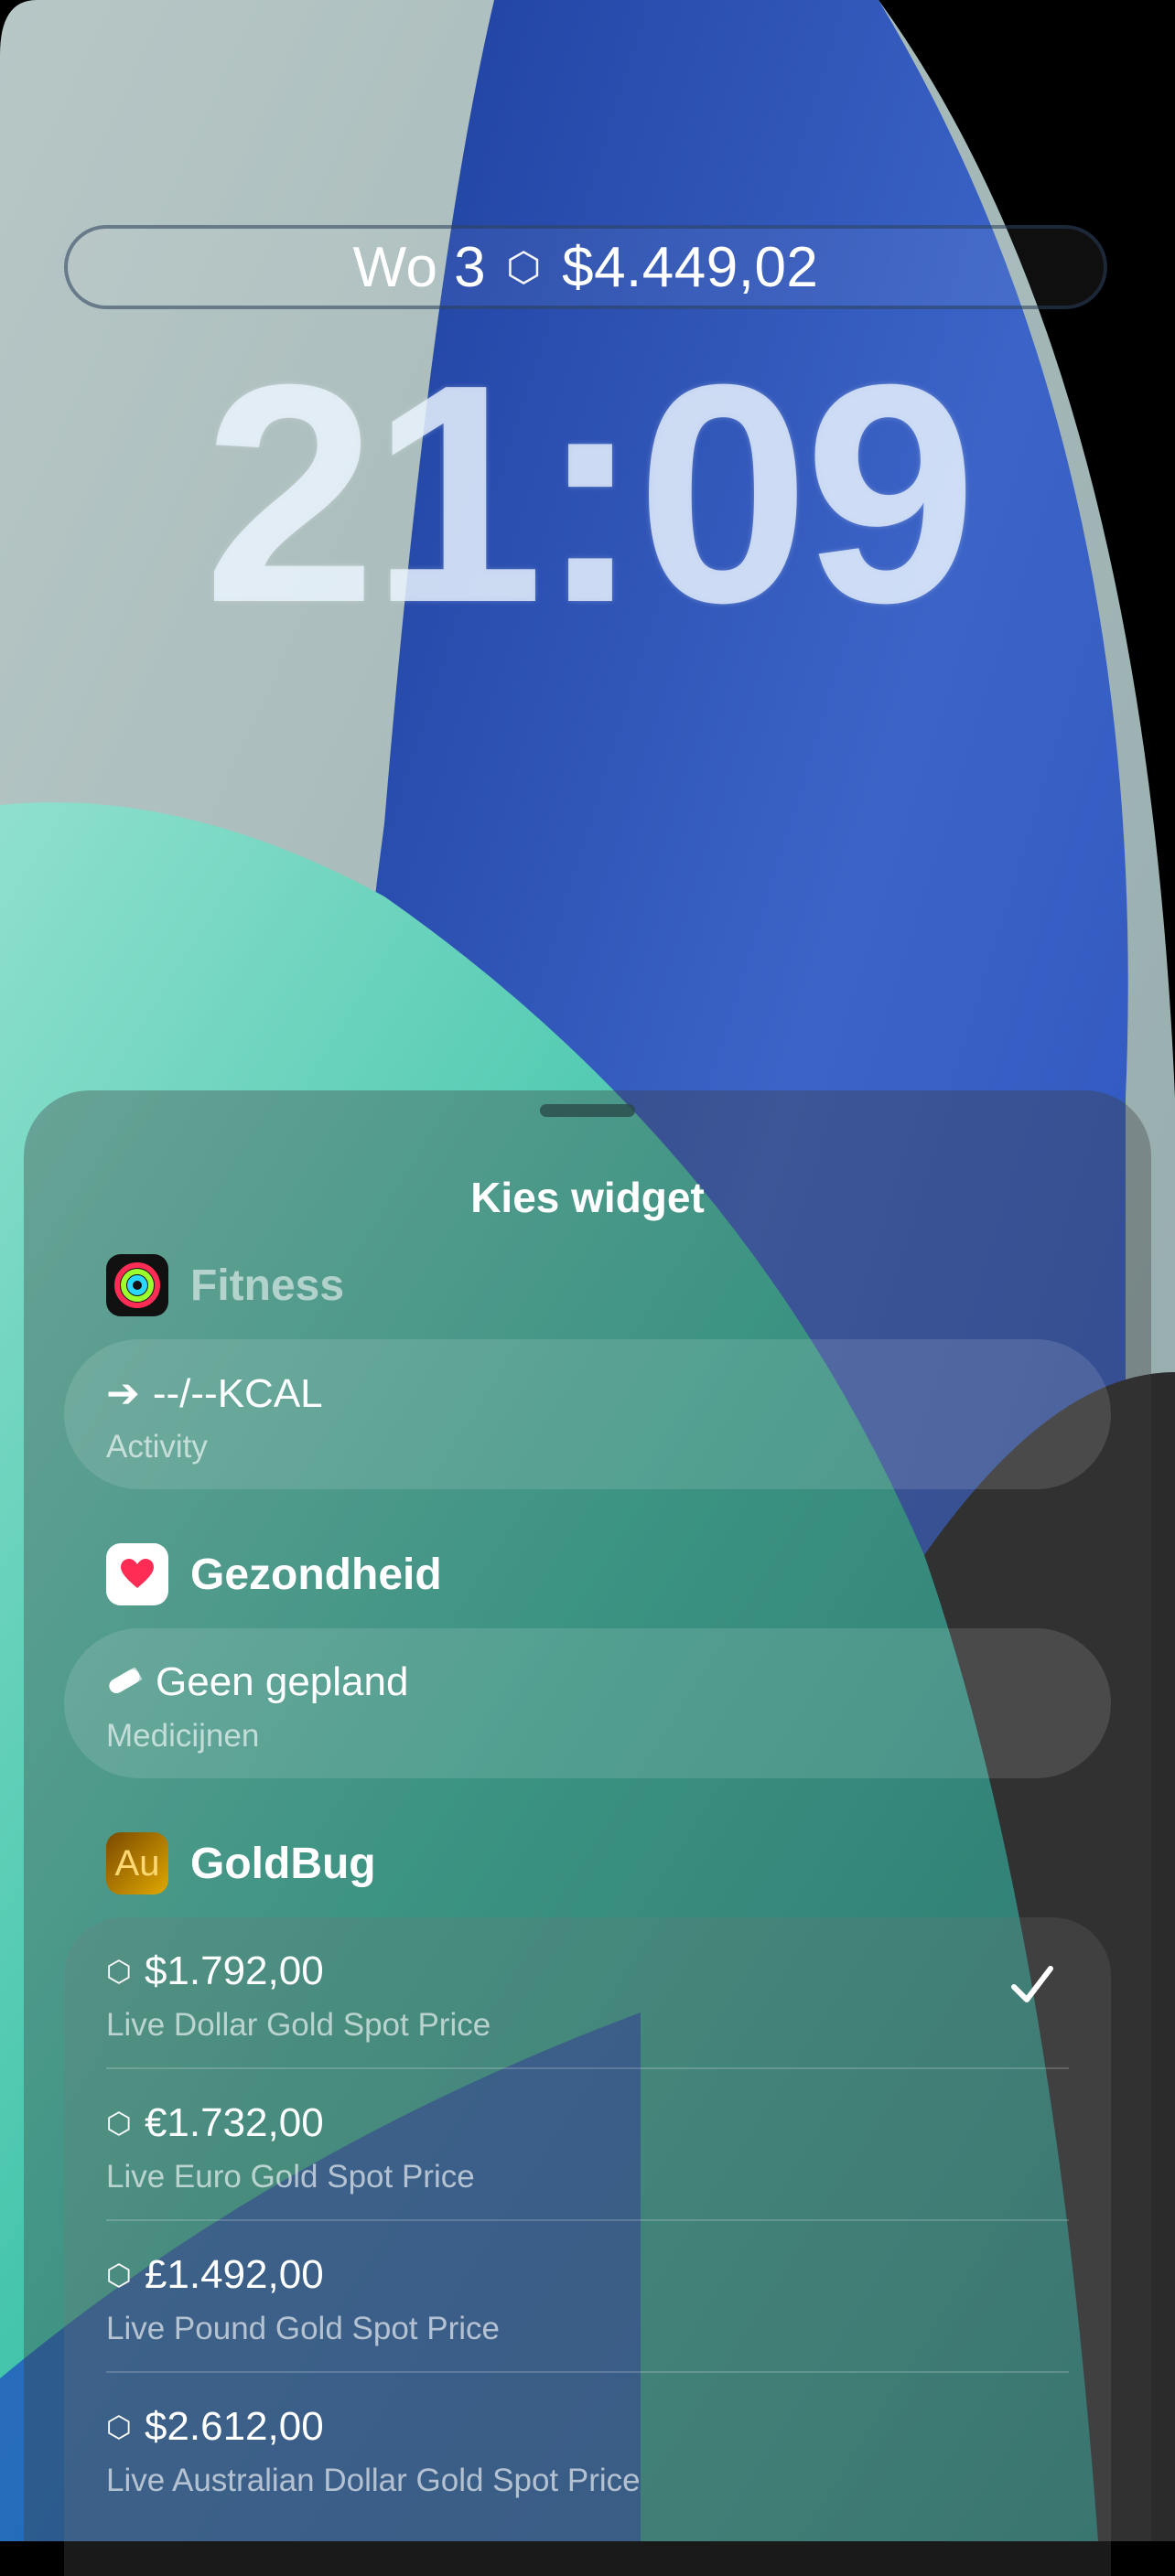 The image size is (1175, 2576). Describe the element at coordinates (137, 1574) in the screenshot. I see `heart-icon` at that location.